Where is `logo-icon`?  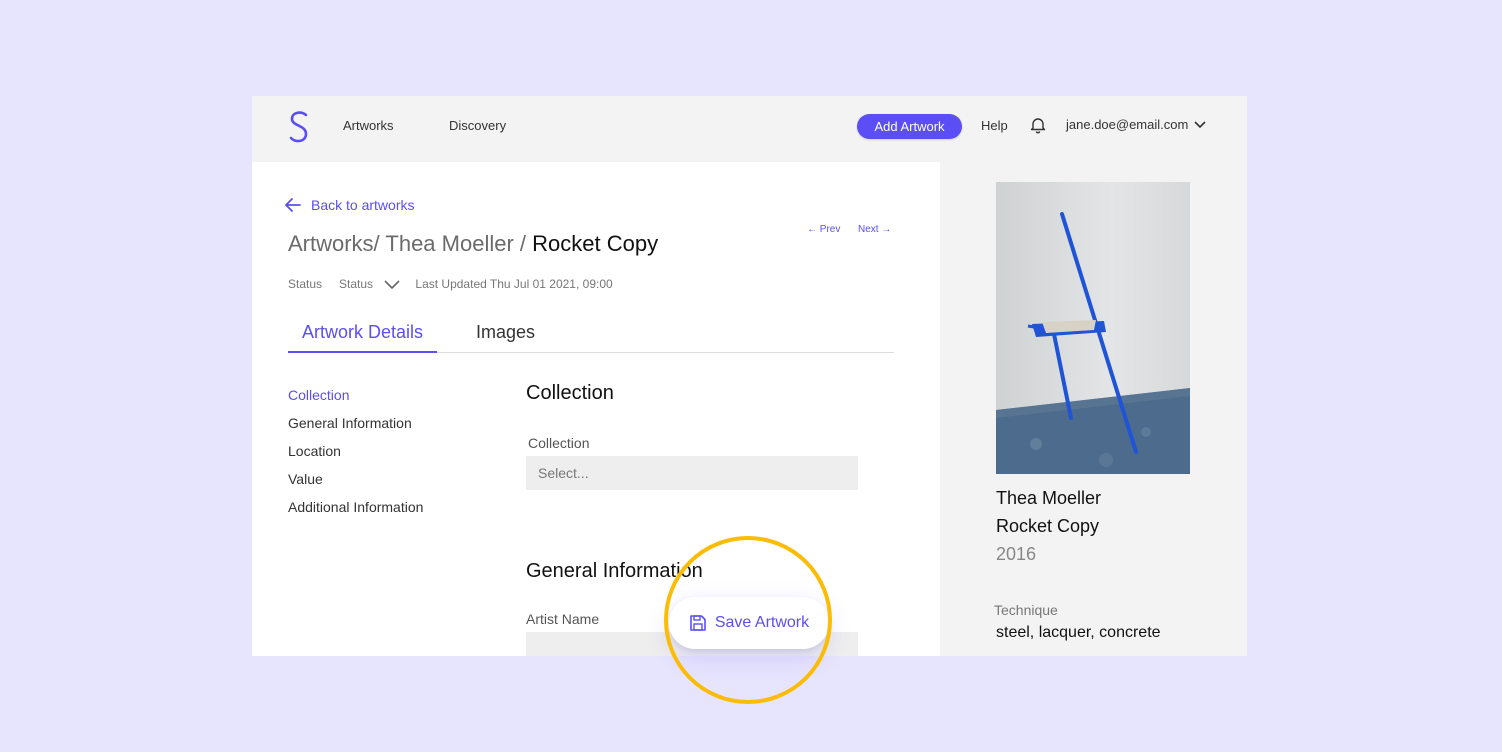 logo-icon is located at coordinates (299, 127).